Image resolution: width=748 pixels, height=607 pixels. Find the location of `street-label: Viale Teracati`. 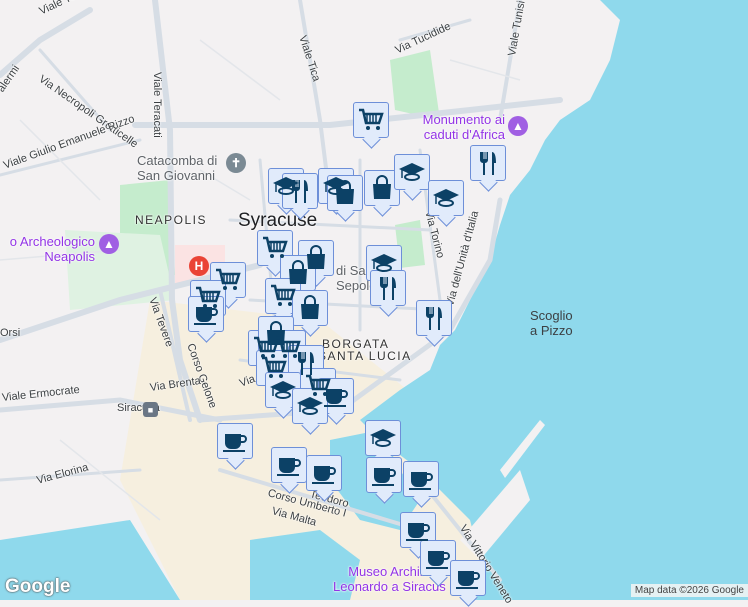

street-label: Viale Teracati is located at coordinates (157, 105).